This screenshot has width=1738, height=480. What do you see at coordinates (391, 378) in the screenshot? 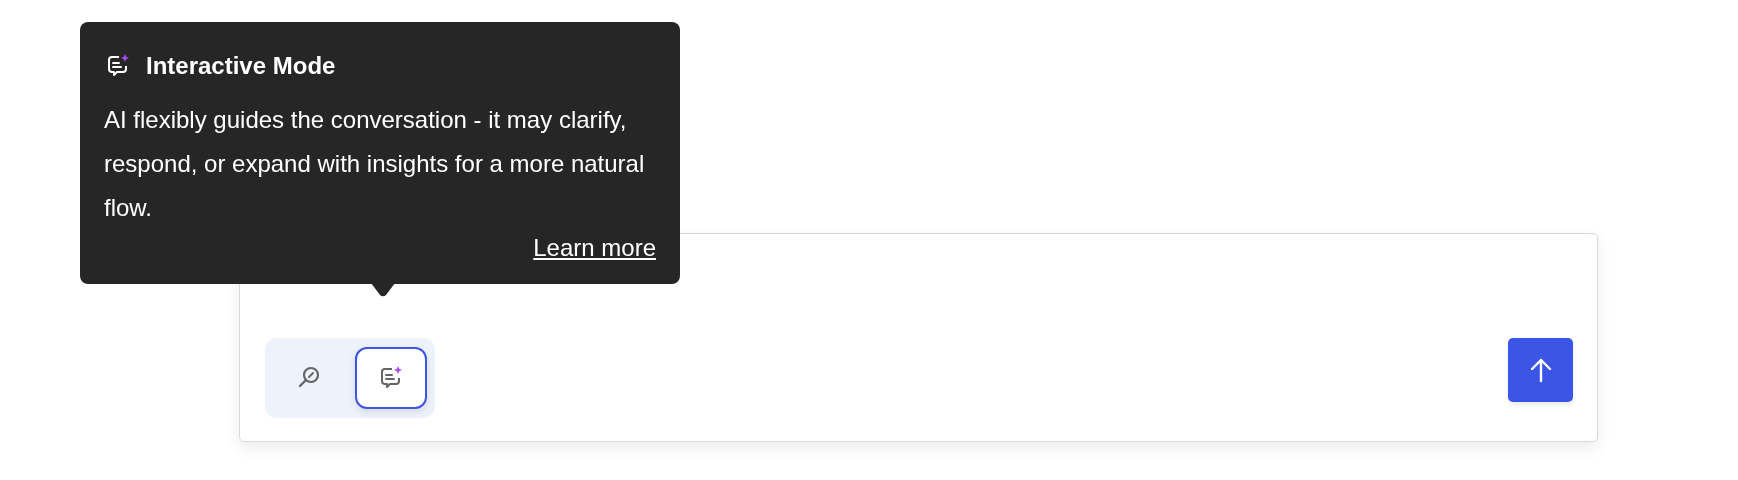
I see `mode-button` at bounding box center [391, 378].